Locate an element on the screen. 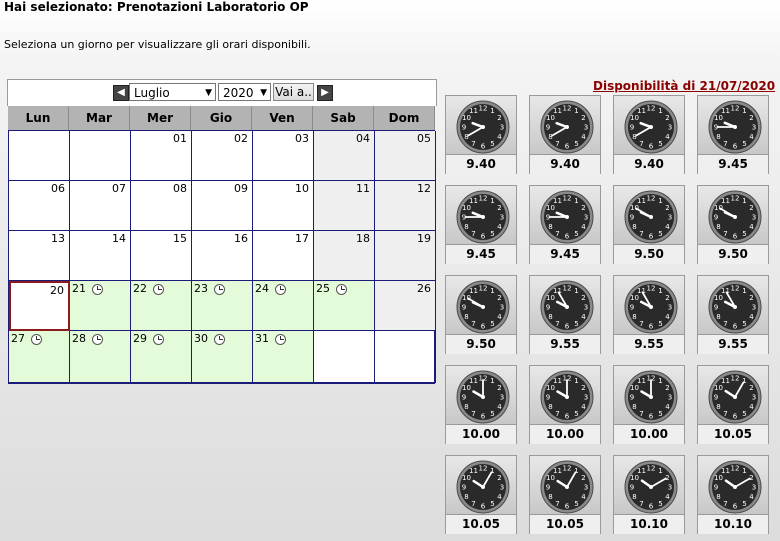 The height and width of the screenshot is (541, 780). calendar-day: 20 is located at coordinates (39, 306).